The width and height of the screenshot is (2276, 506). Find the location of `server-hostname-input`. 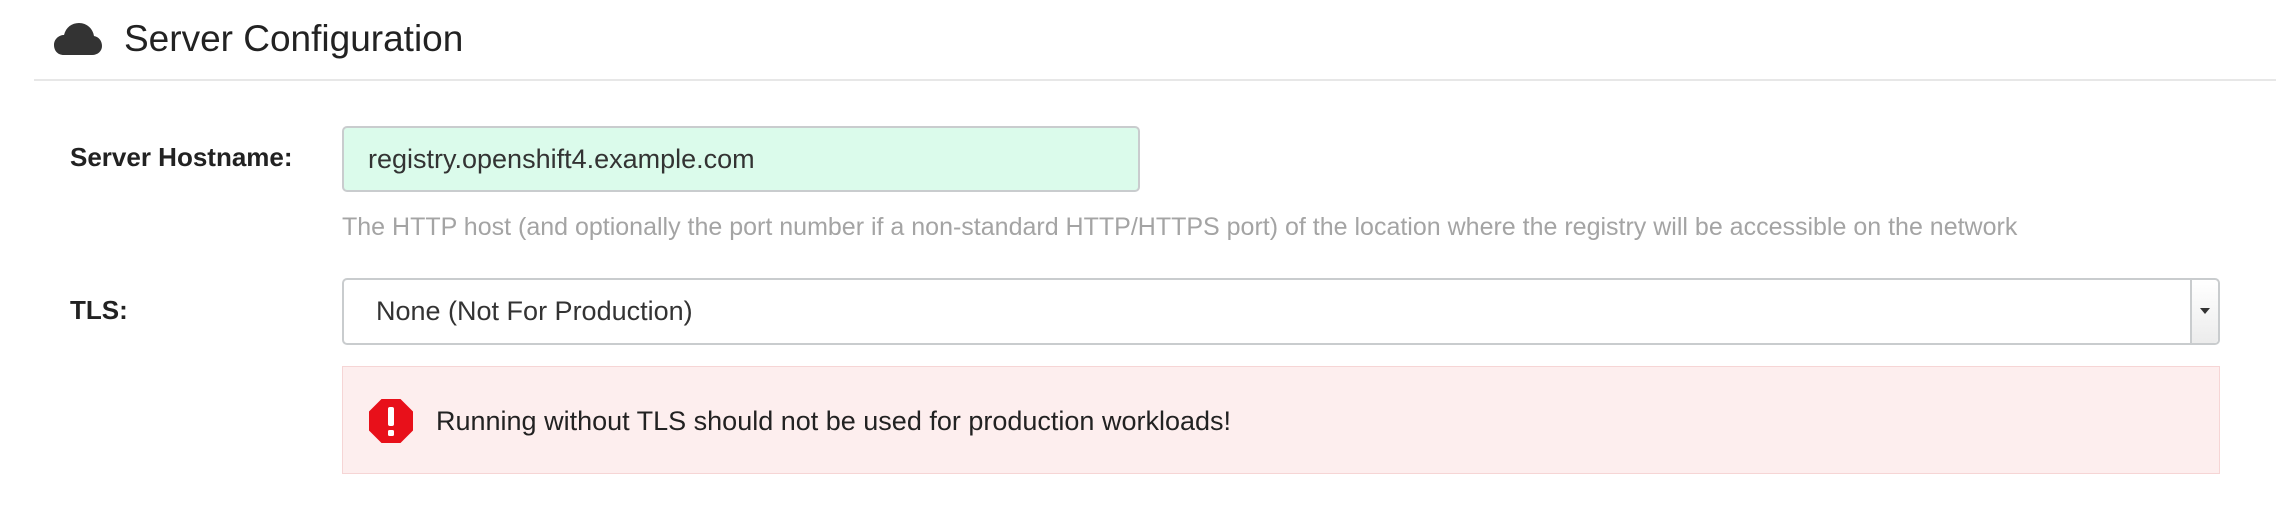

server-hostname-input is located at coordinates (741, 159).